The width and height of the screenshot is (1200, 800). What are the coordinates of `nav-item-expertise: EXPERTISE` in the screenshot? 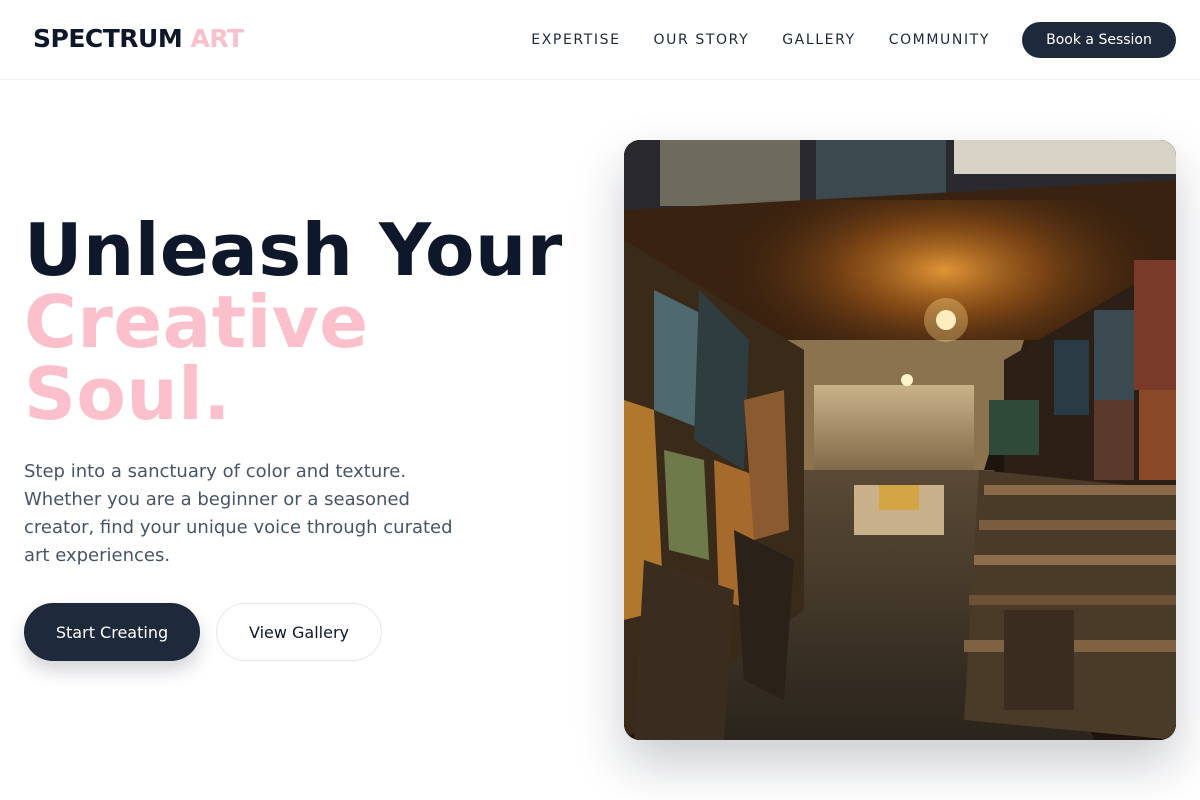 It's located at (575, 40).